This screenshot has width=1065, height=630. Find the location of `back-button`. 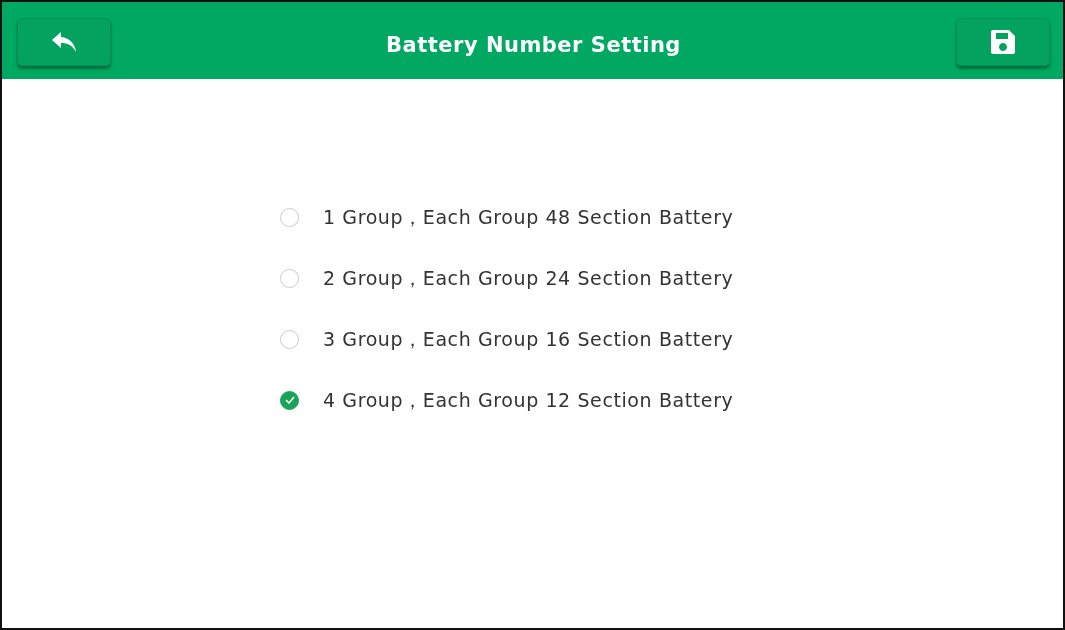

back-button is located at coordinates (64, 42).